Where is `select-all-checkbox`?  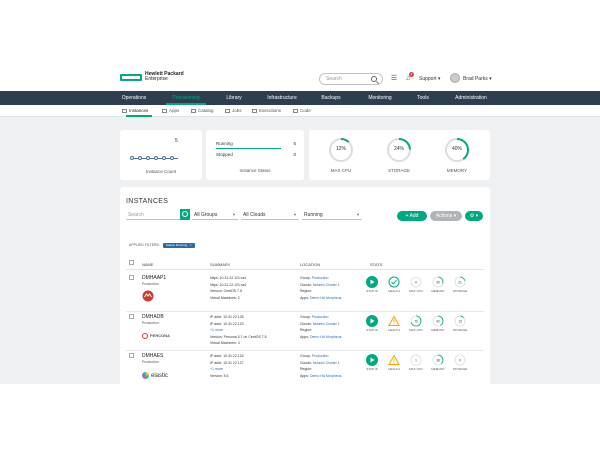 select-all-checkbox is located at coordinates (131, 262).